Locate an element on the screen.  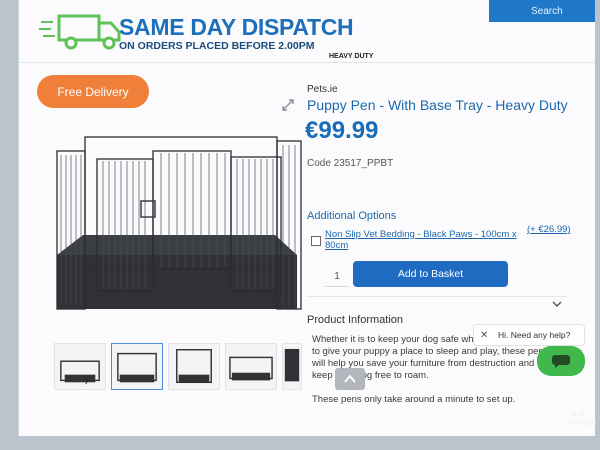
quantity-input: 1 is located at coordinates (337, 276).